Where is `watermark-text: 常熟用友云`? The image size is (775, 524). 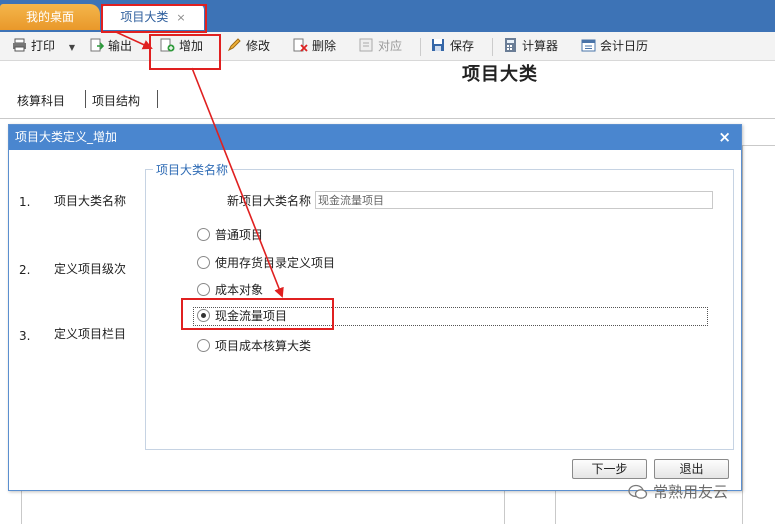 watermark-text: 常熟用友云 is located at coordinates (691, 492).